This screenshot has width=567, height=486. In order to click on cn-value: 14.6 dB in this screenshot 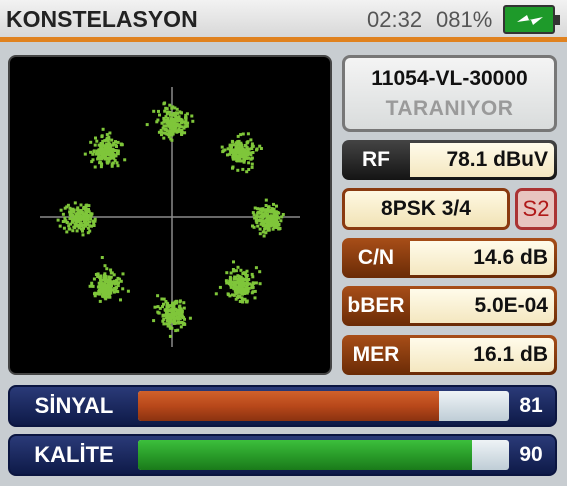, I will do `click(482, 258)`.